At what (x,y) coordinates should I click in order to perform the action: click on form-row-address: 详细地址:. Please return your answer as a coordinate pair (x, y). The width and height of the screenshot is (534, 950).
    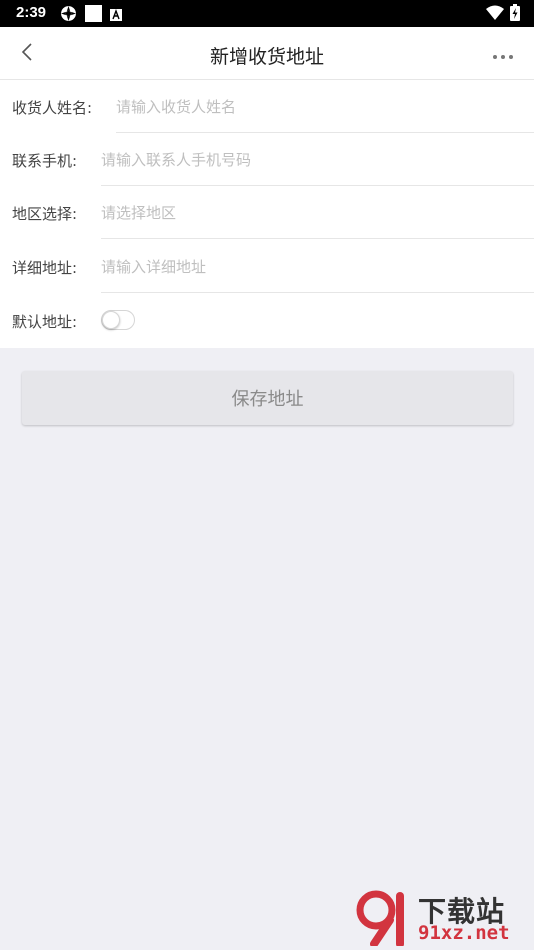
    Looking at the image, I should click on (267, 266).